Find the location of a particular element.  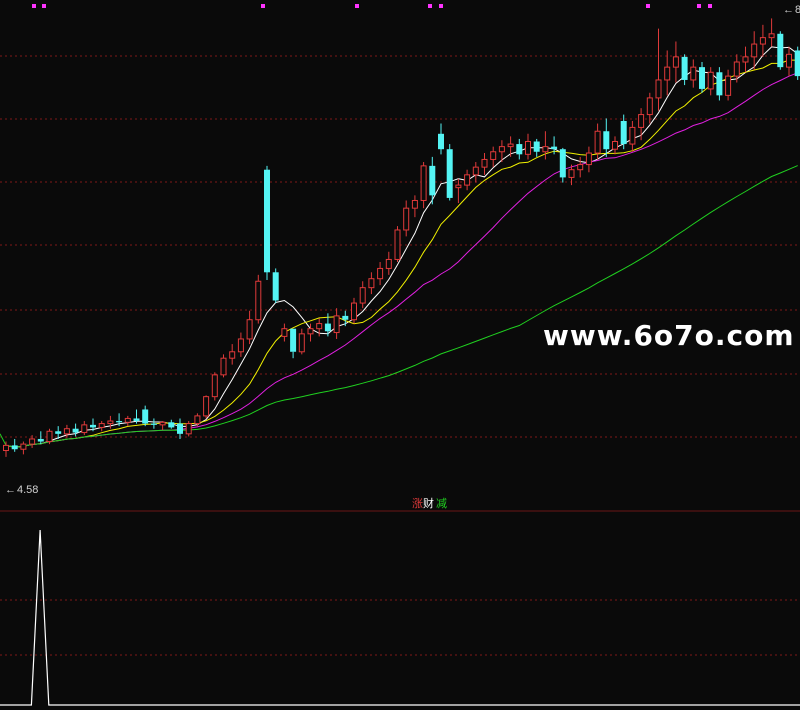

high-price-label: 8 is located at coordinates (797, 10).